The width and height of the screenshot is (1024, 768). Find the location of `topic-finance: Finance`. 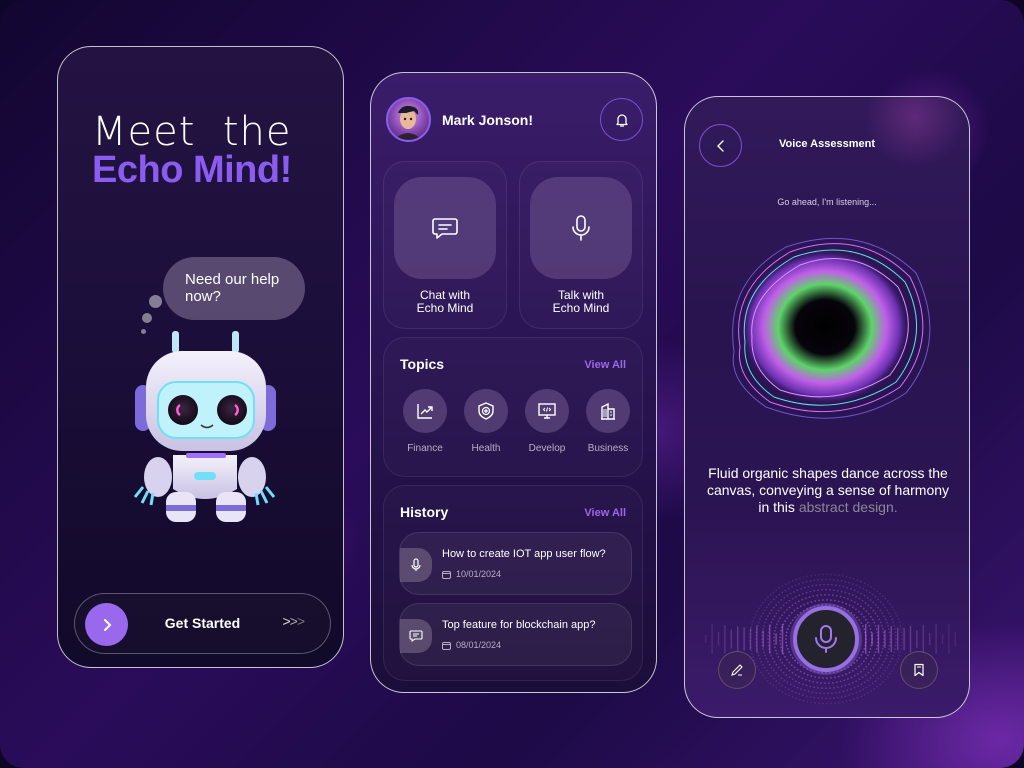

topic-finance: Finance is located at coordinates (425, 421).